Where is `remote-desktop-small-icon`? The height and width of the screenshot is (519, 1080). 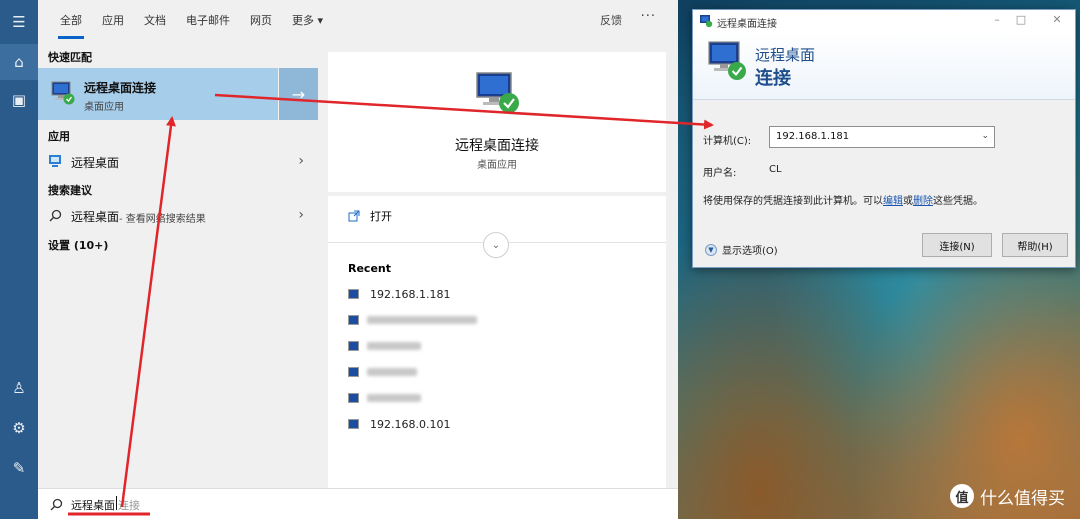
remote-desktop-small-icon is located at coordinates (55, 161).